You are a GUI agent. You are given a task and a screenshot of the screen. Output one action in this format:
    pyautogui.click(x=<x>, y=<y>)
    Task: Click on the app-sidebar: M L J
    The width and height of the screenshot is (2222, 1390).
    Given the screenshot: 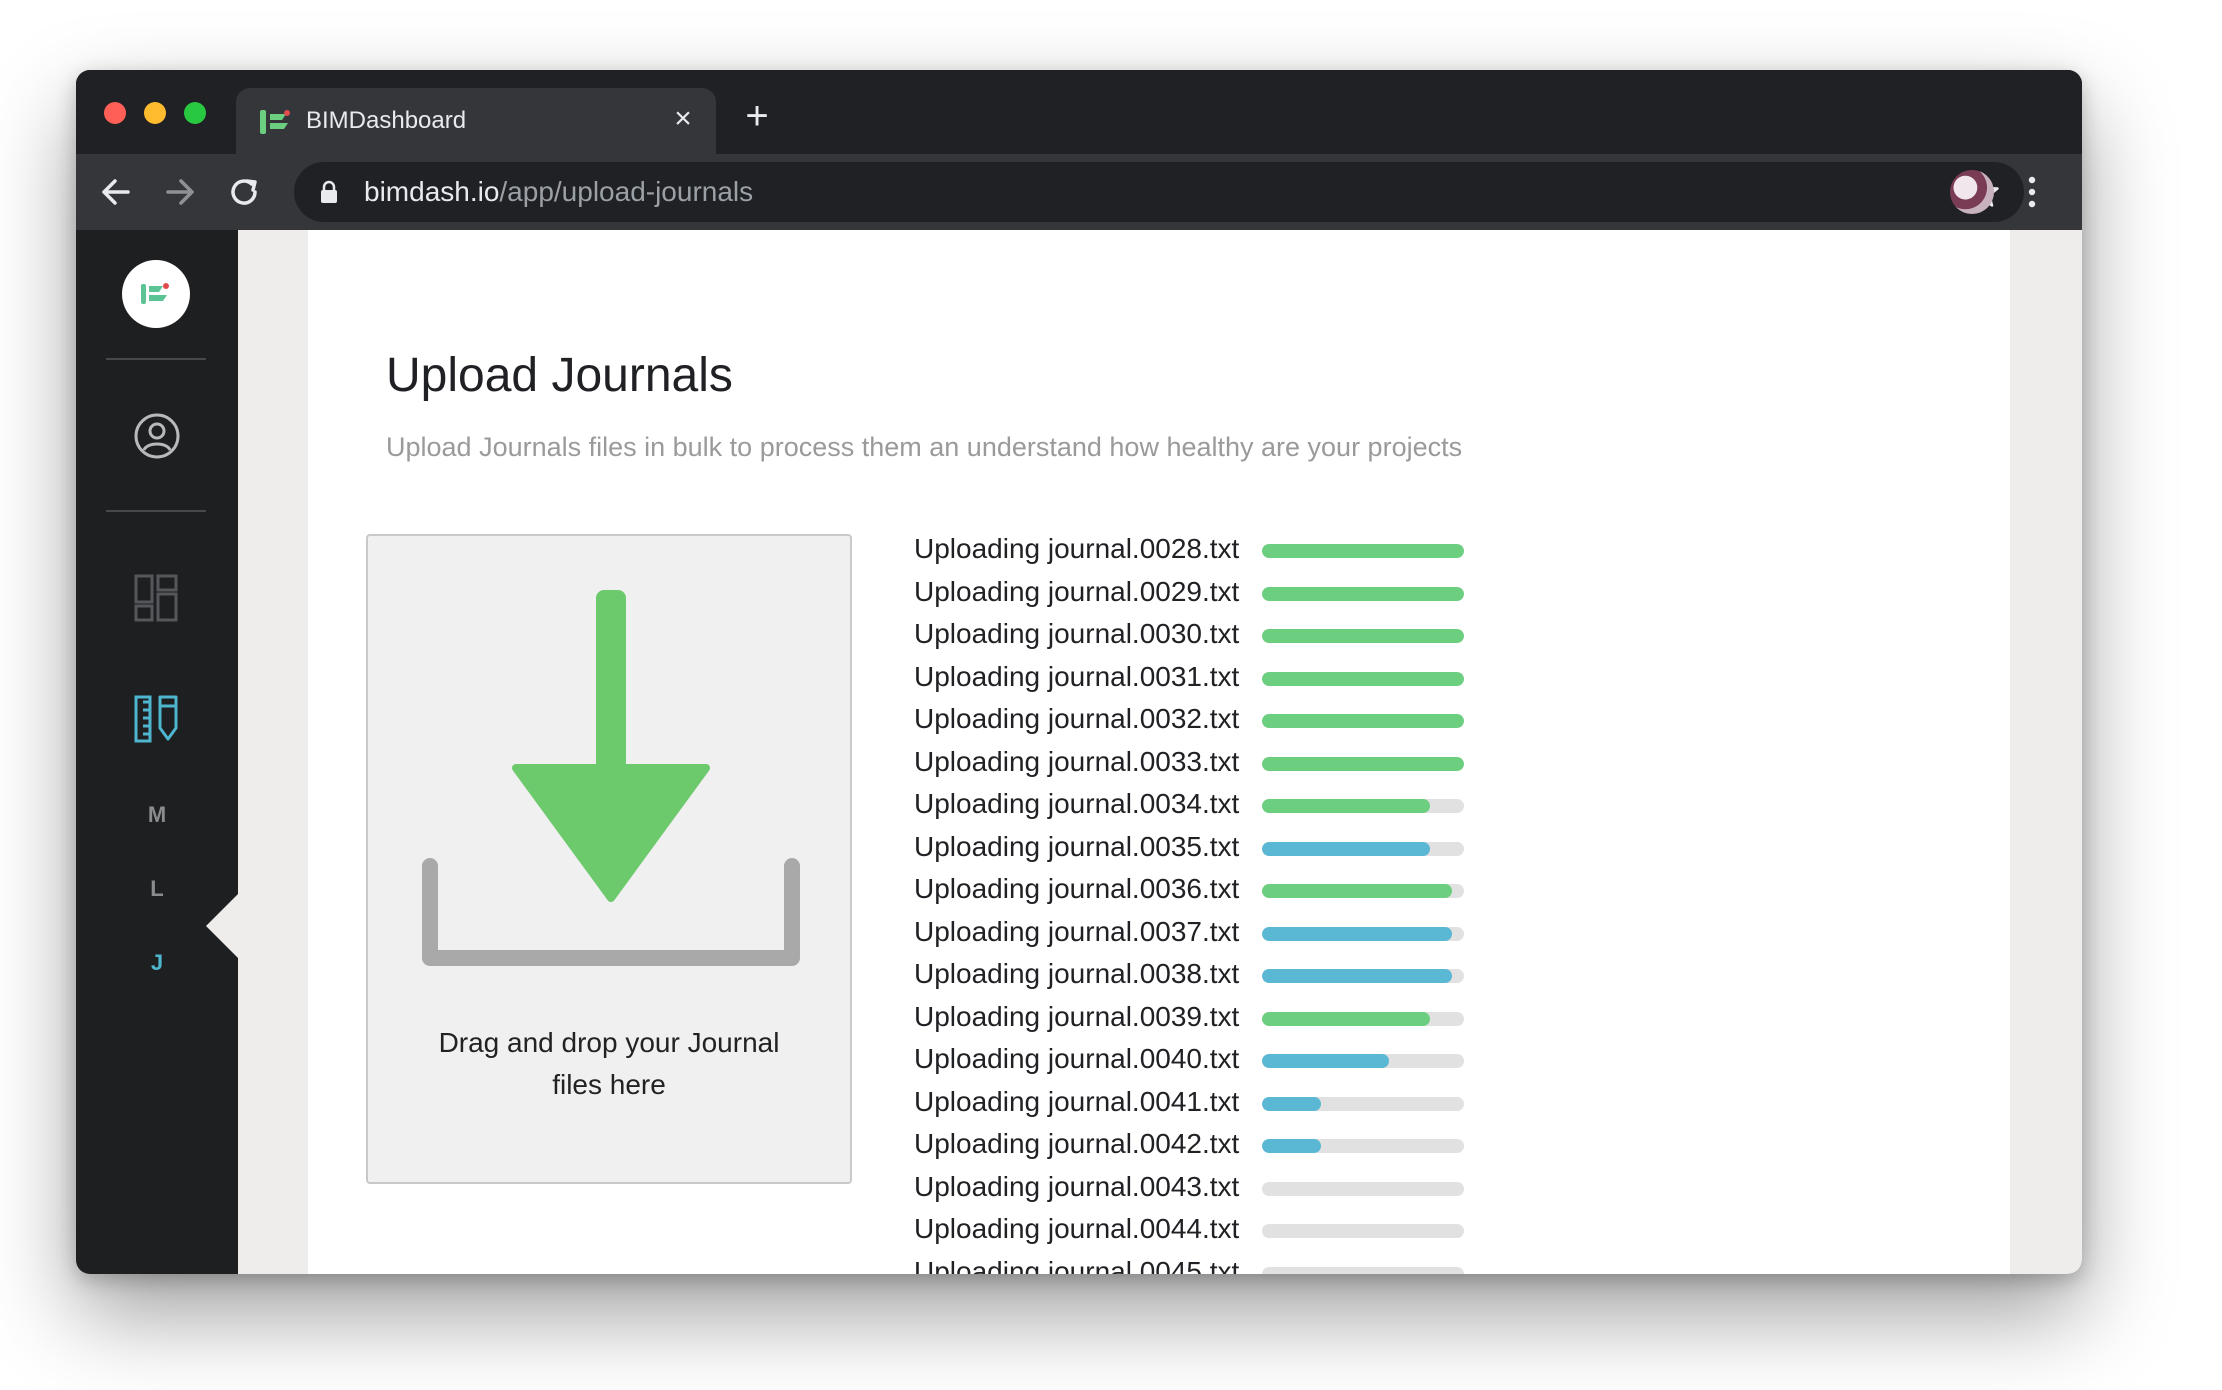 What is the action you would take?
    pyautogui.click(x=157, y=752)
    